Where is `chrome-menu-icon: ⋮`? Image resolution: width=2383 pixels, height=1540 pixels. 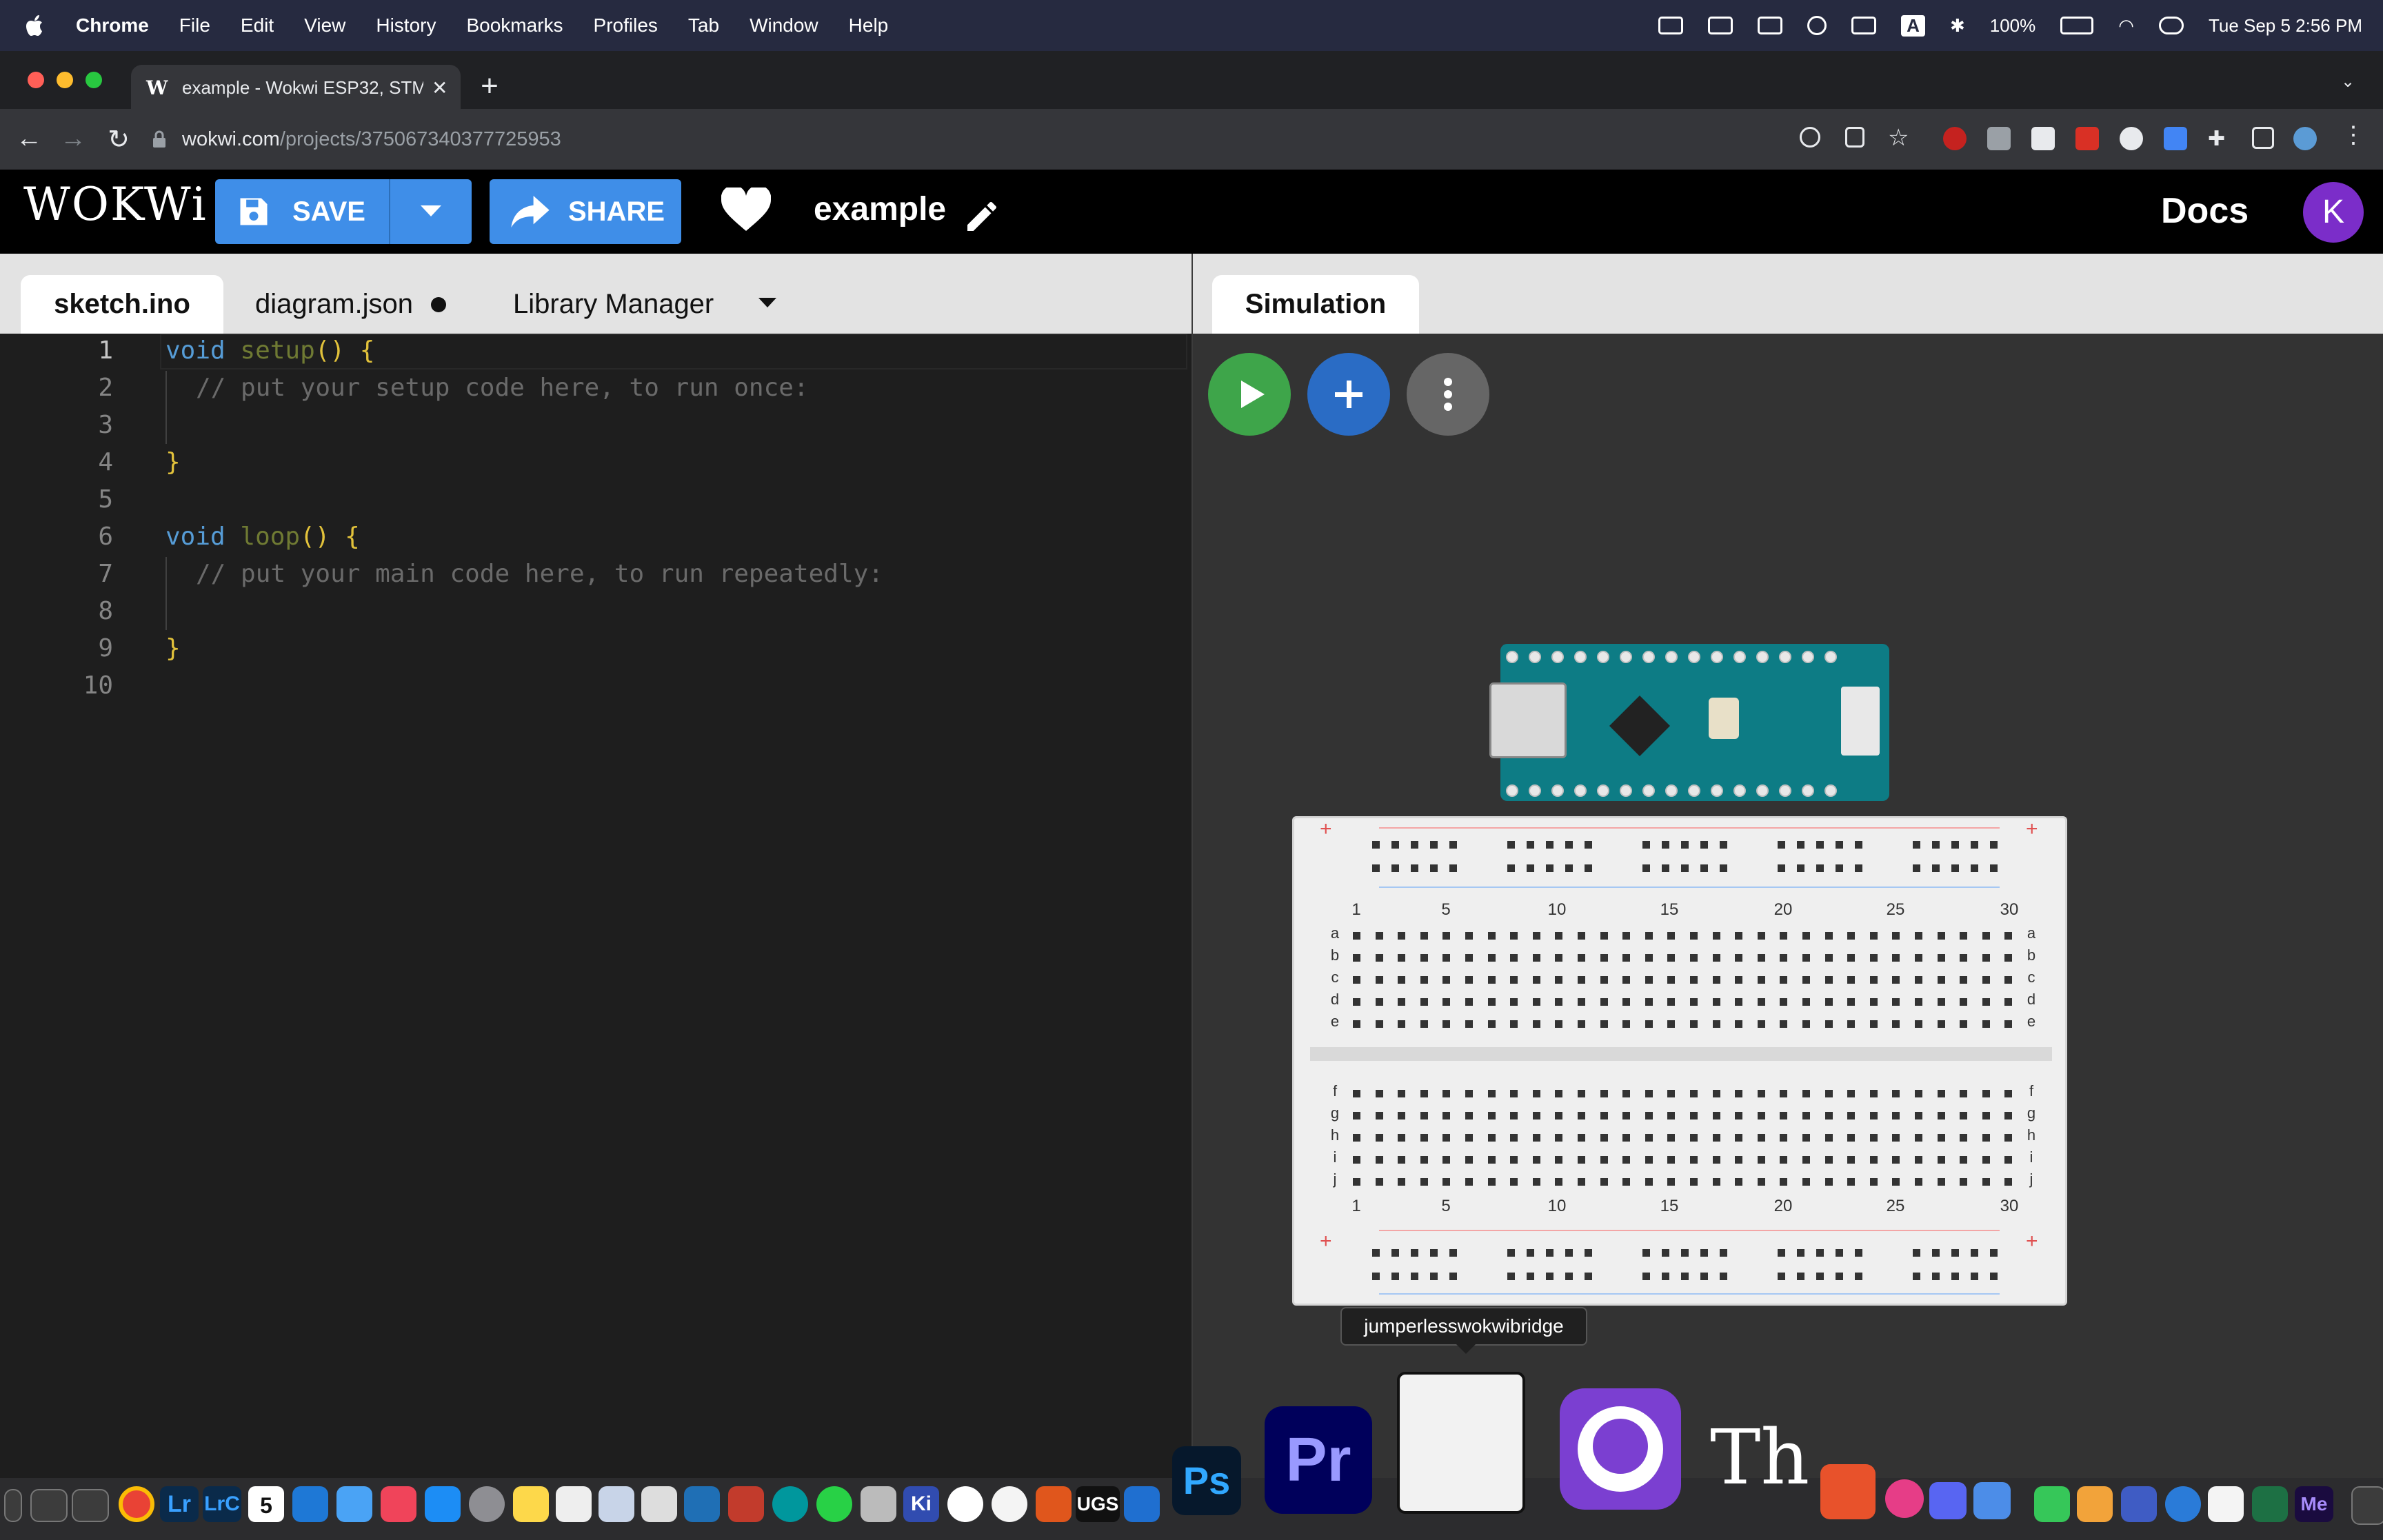
chrome-menu-icon: ⋮ is located at coordinates (2353, 134).